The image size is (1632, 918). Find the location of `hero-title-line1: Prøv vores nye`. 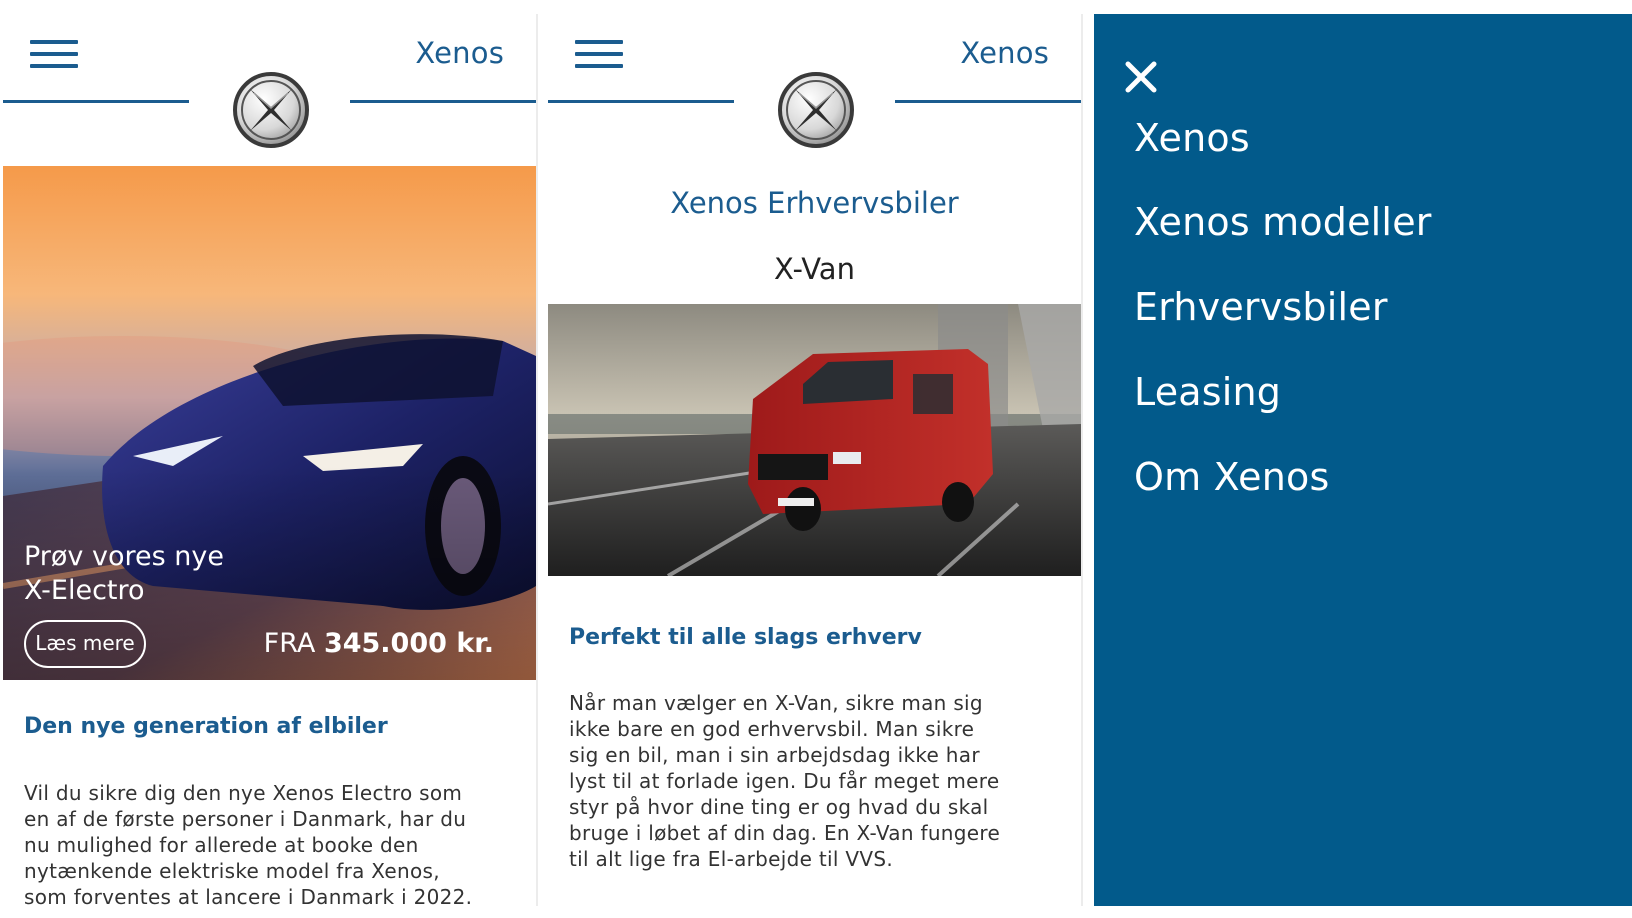

hero-title-line1: Prøv vores nye is located at coordinates (124, 556).